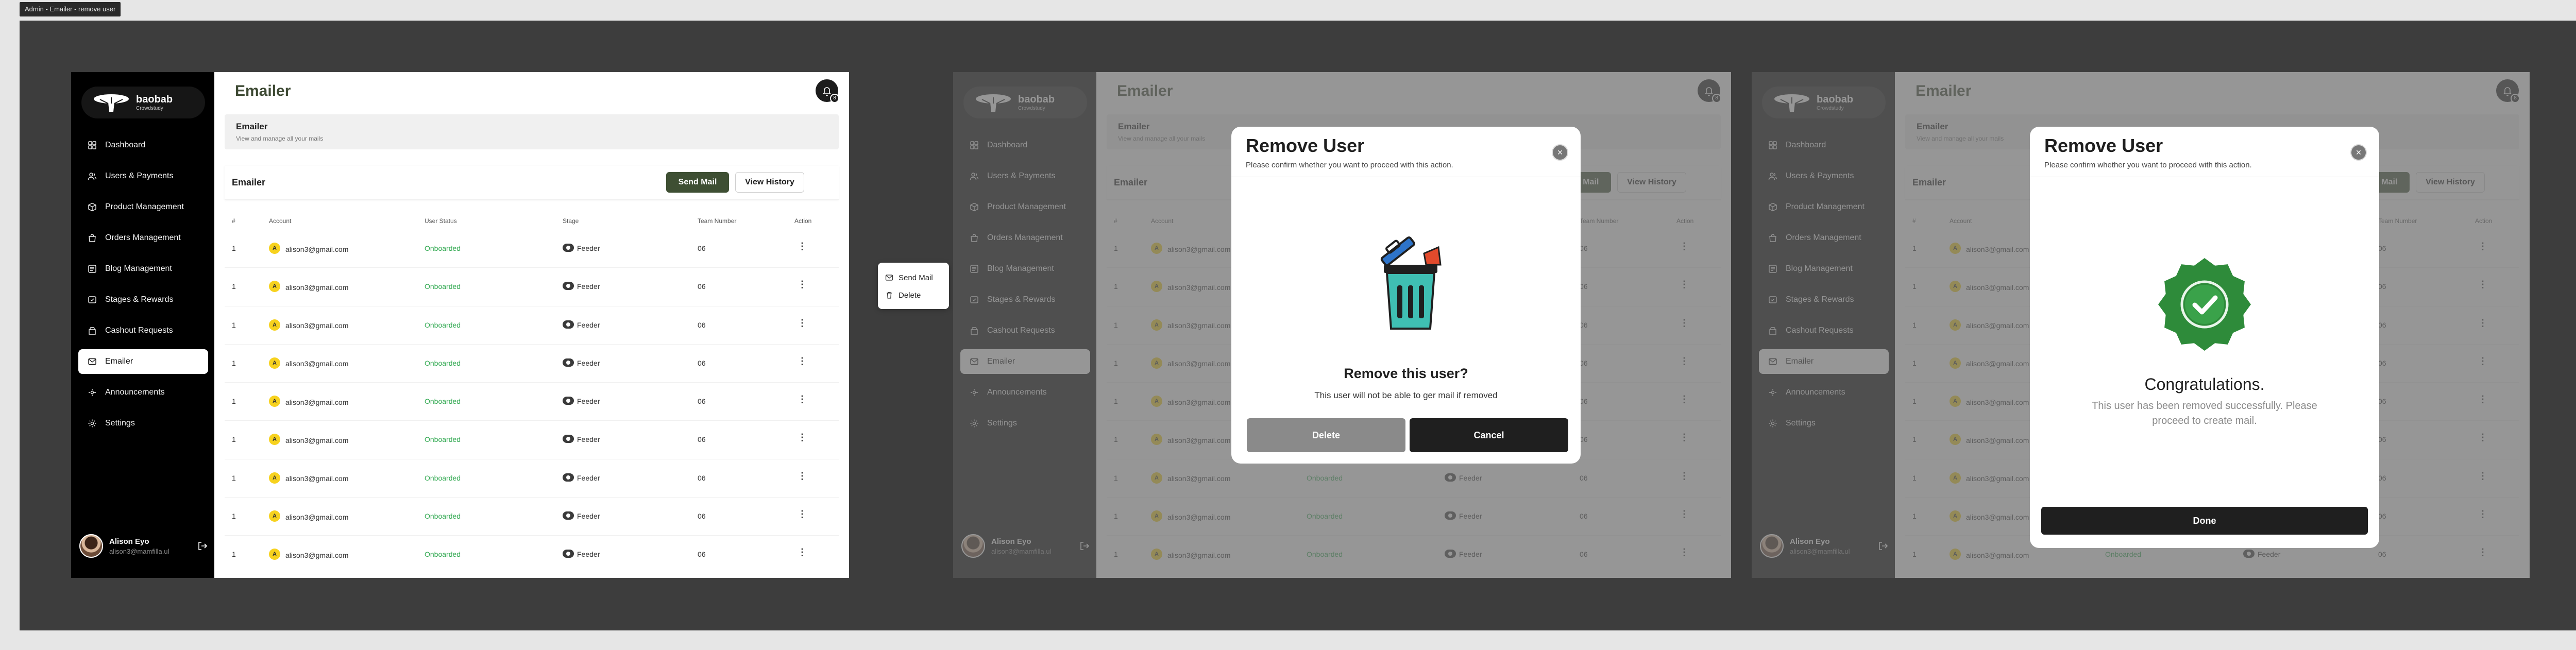 This screenshot has width=2576, height=650. Describe the element at coordinates (92, 268) in the screenshot. I see `blog-icon` at that location.